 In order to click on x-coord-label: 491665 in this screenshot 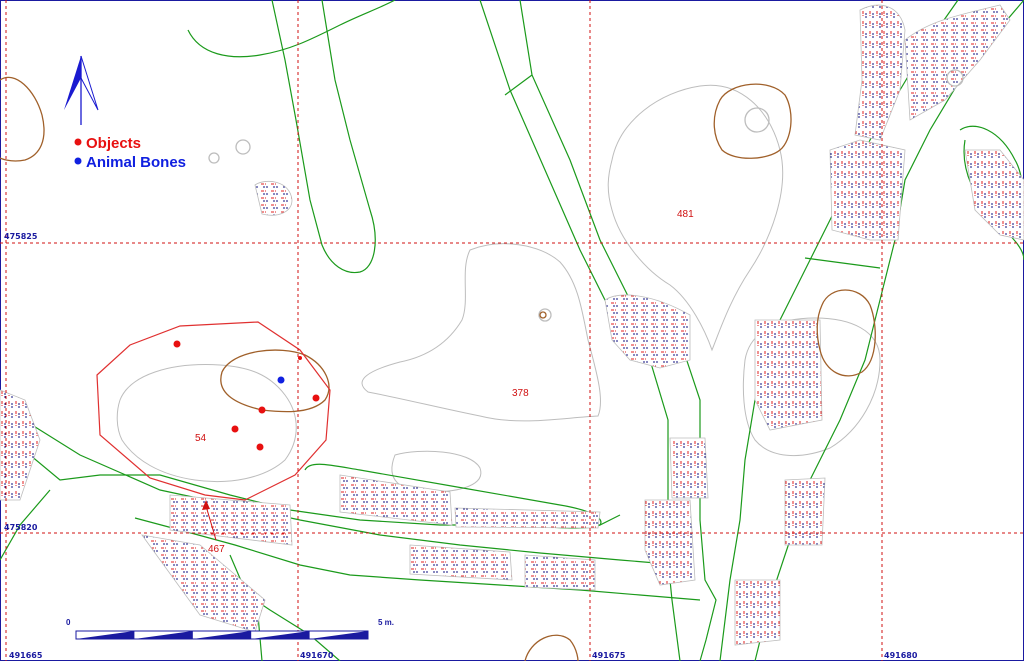, I will do `click(26, 655)`.